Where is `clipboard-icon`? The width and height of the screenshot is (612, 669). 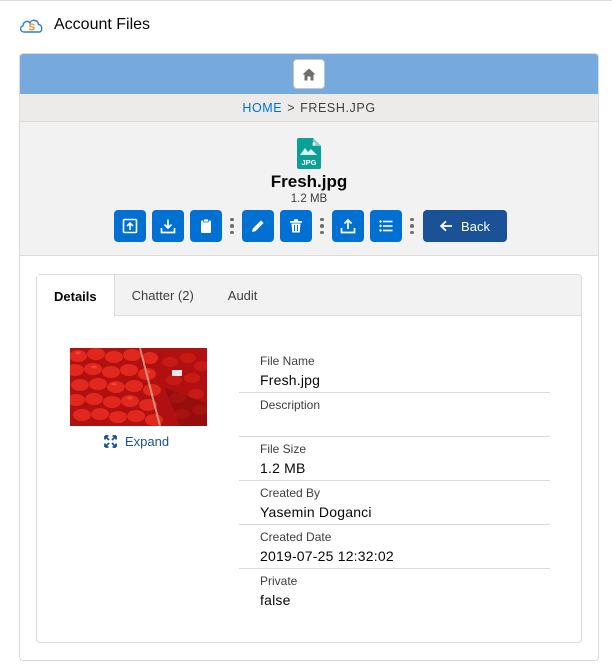
clipboard-icon is located at coordinates (206, 225).